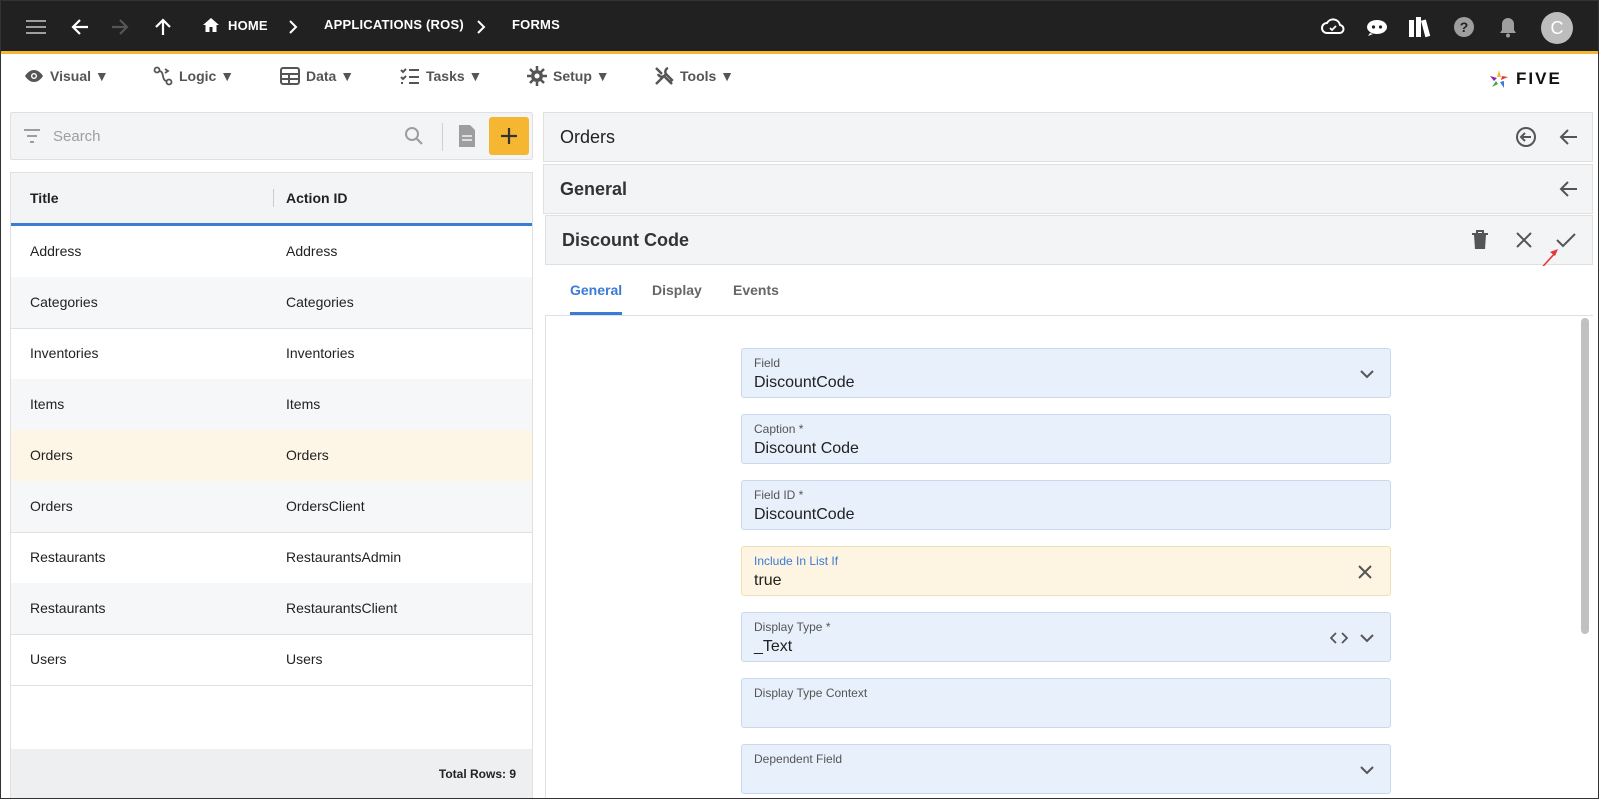 The width and height of the screenshot is (1599, 799). What do you see at coordinates (1480, 240) in the screenshot?
I see `delete-trash-icon` at bounding box center [1480, 240].